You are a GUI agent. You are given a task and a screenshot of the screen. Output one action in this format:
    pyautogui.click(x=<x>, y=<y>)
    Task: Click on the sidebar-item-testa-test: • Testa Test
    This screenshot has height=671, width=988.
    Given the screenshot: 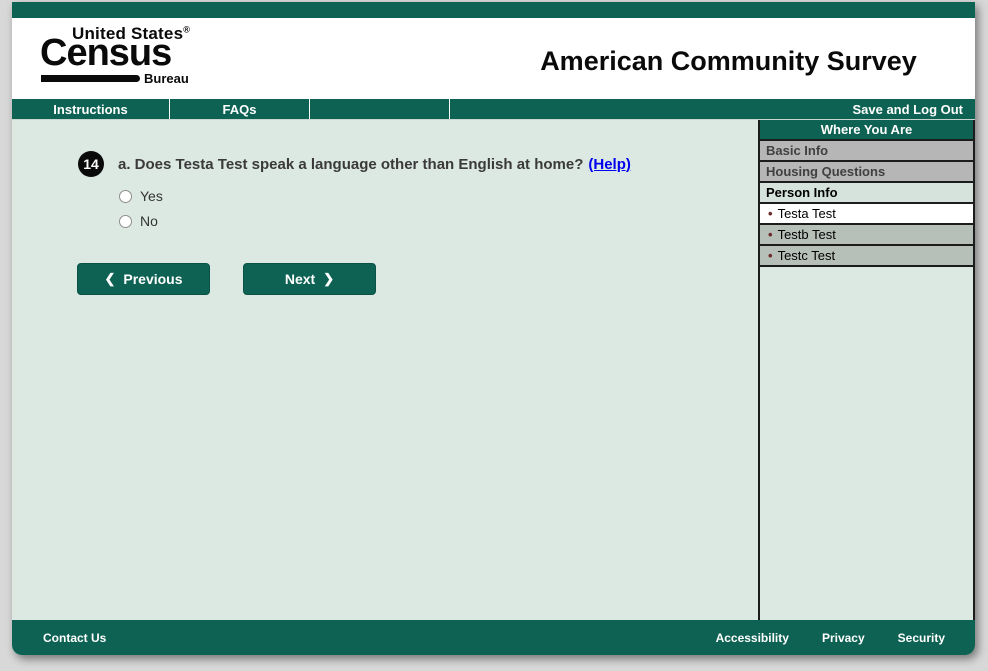 What is the action you would take?
    pyautogui.click(x=866, y=214)
    